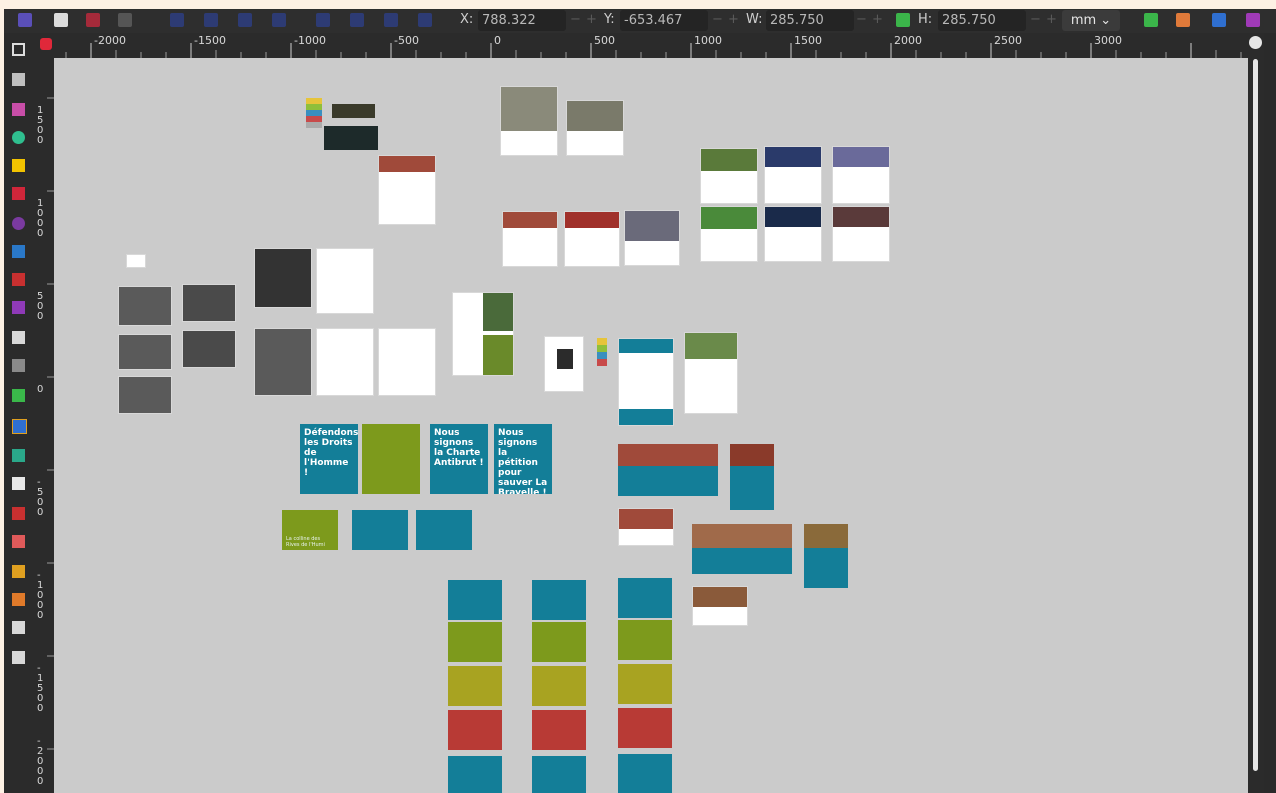 This screenshot has height=793, width=1276. What do you see at coordinates (19, 426) in the screenshot?
I see `gradient-tool-icon` at bounding box center [19, 426].